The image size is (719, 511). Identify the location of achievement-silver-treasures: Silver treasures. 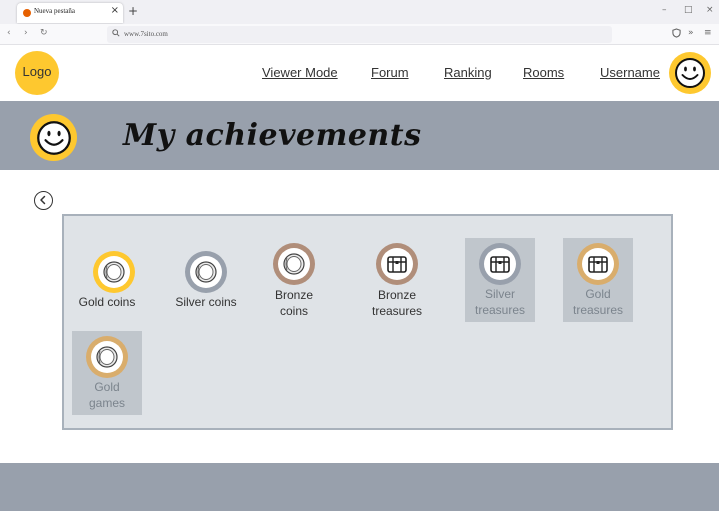
(500, 280).